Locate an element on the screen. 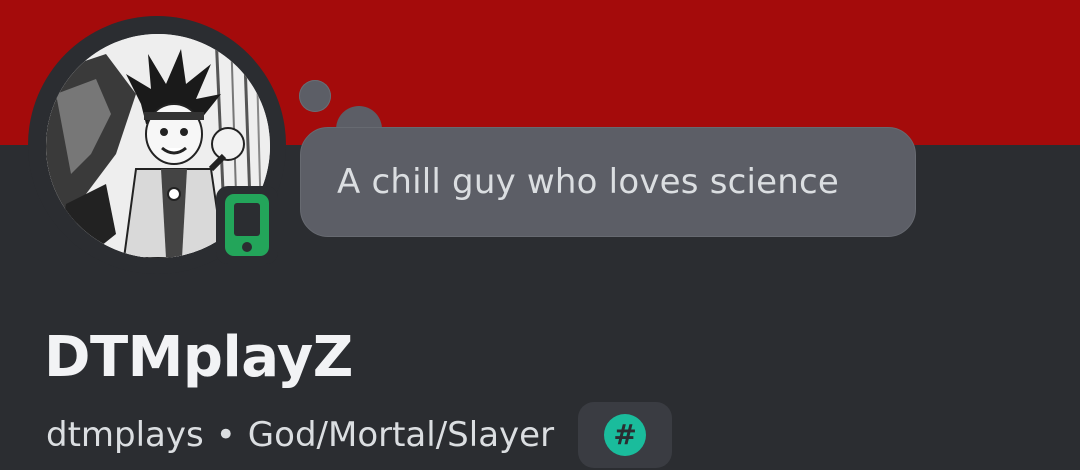  pronouns: God/Mortal/Slayer is located at coordinates (401, 435).